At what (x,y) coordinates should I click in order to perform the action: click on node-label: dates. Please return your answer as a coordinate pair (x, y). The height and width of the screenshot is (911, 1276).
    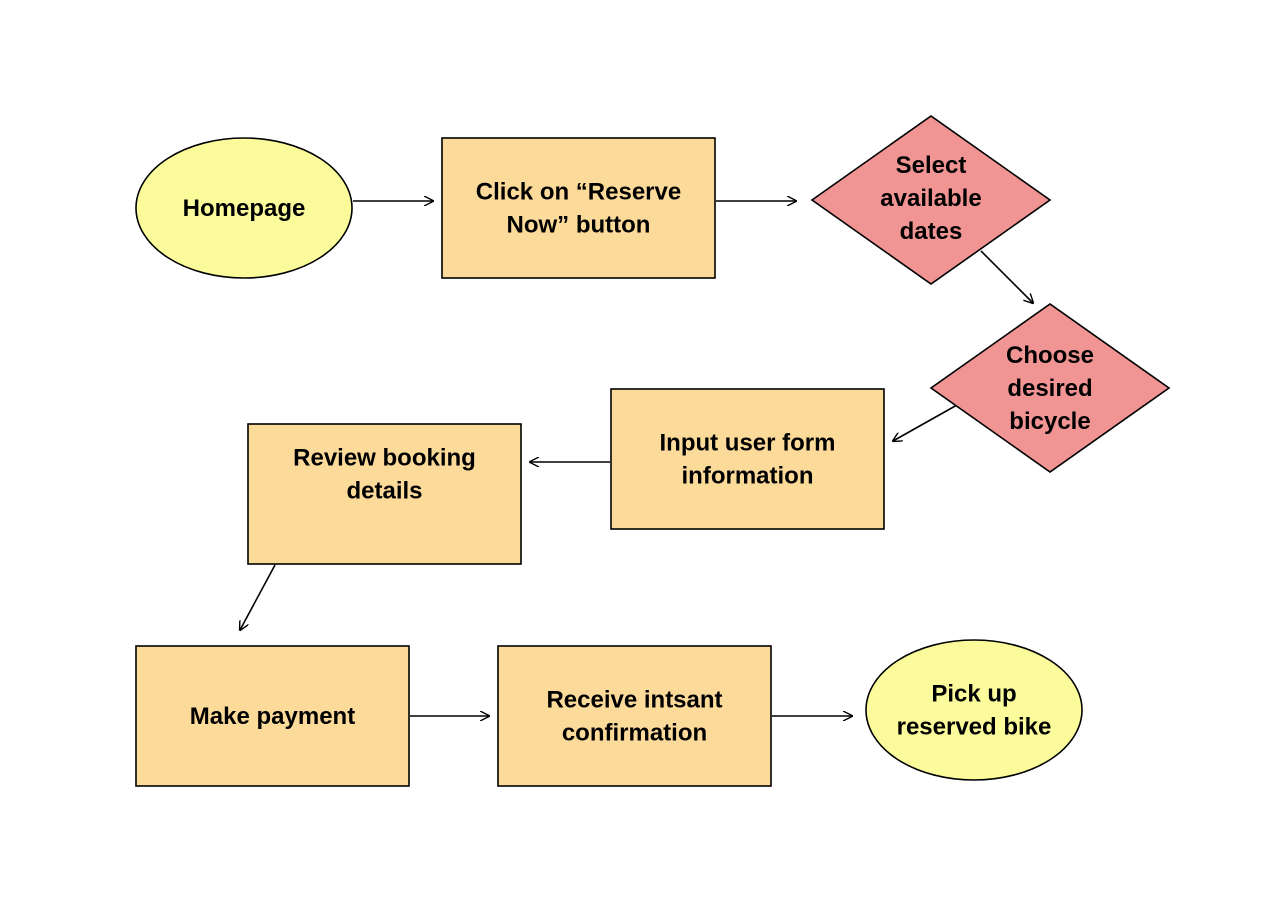
    Looking at the image, I should click on (931, 231).